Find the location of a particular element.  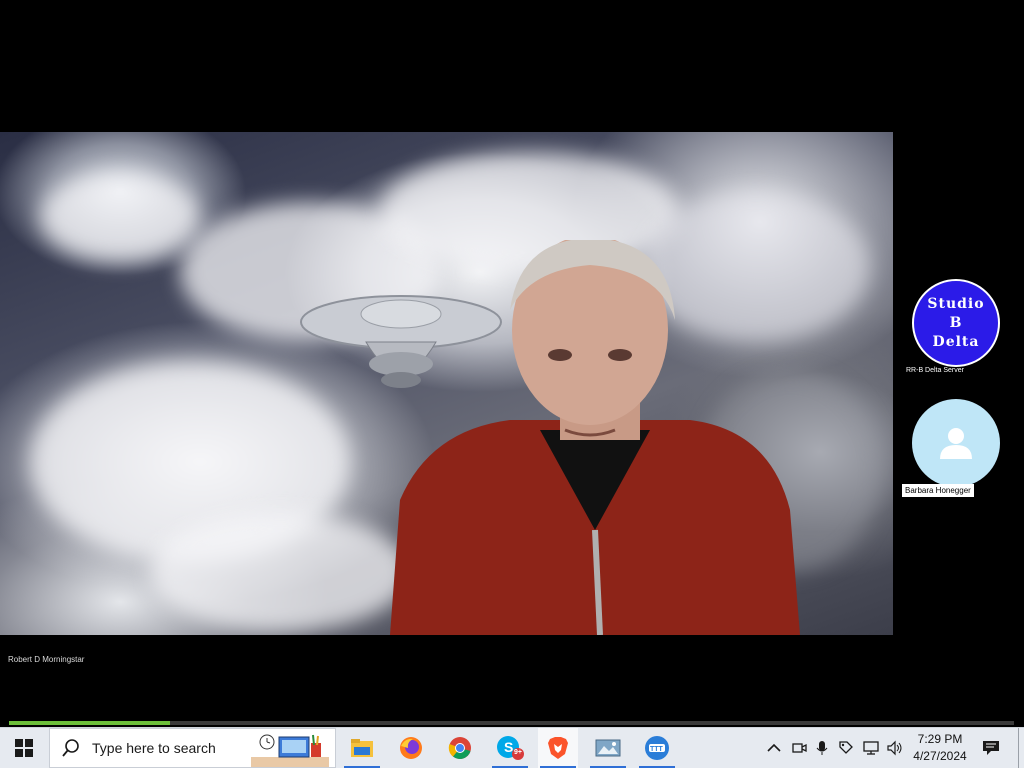

action-center-button is located at coordinates (991, 748).